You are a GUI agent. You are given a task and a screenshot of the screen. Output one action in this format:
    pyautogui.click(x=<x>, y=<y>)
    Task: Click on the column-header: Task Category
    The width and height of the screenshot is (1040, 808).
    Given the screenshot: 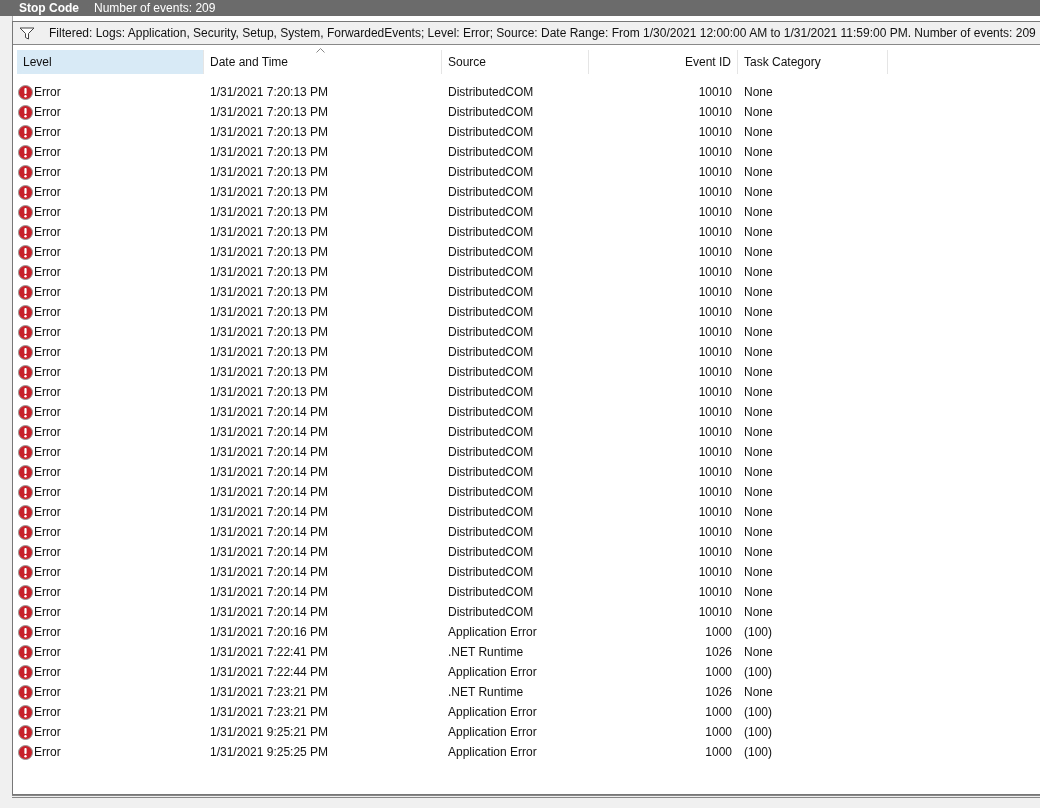 What is the action you would take?
    pyautogui.click(x=813, y=62)
    